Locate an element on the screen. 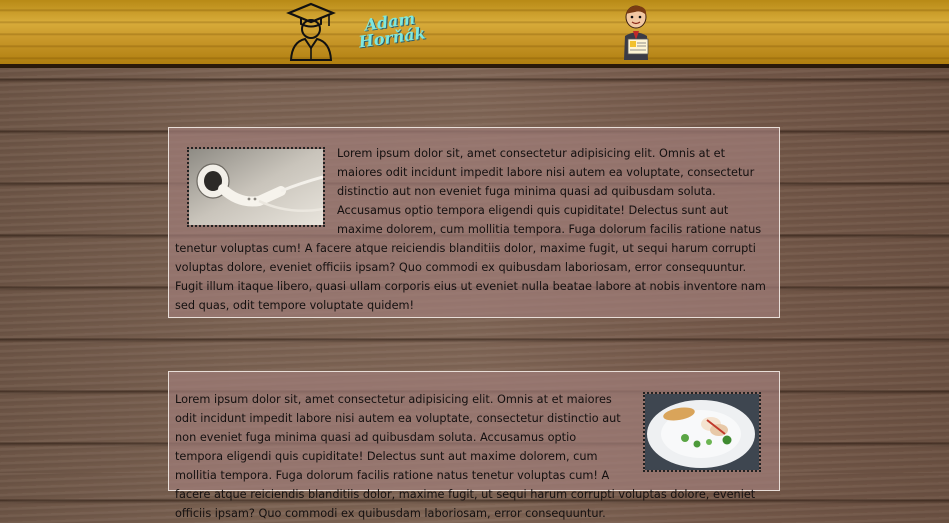 The image size is (949, 523). mascot-icon is located at coordinates (636, 32).